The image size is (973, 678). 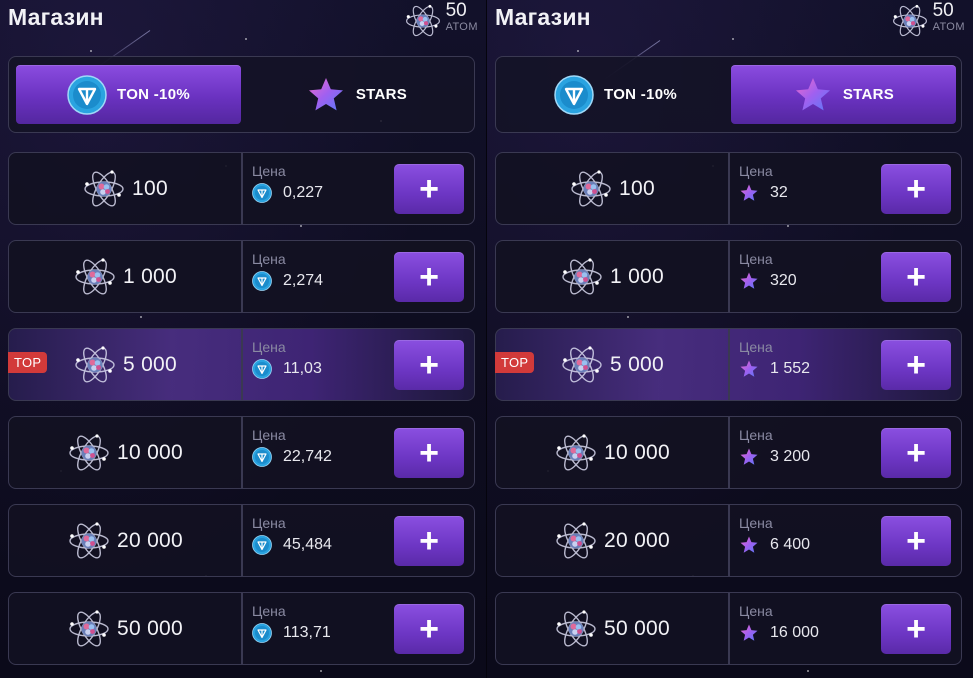 What do you see at coordinates (790, 456) in the screenshot?
I see `price-value: 3 200` at bounding box center [790, 456].